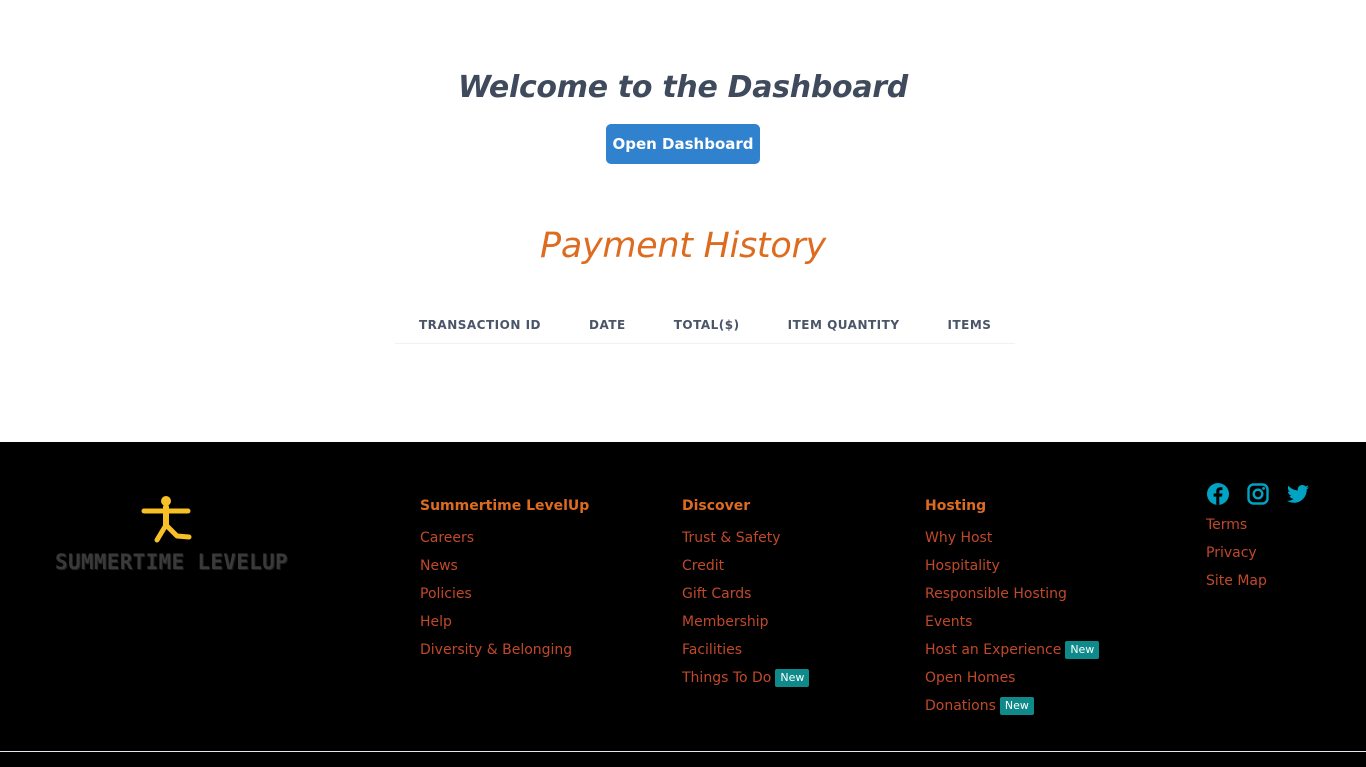  Describe the element at coordinates (843, 325) in the screenshot. I see `column-header-item-quantity: ITEM QUANTITY` at that location.